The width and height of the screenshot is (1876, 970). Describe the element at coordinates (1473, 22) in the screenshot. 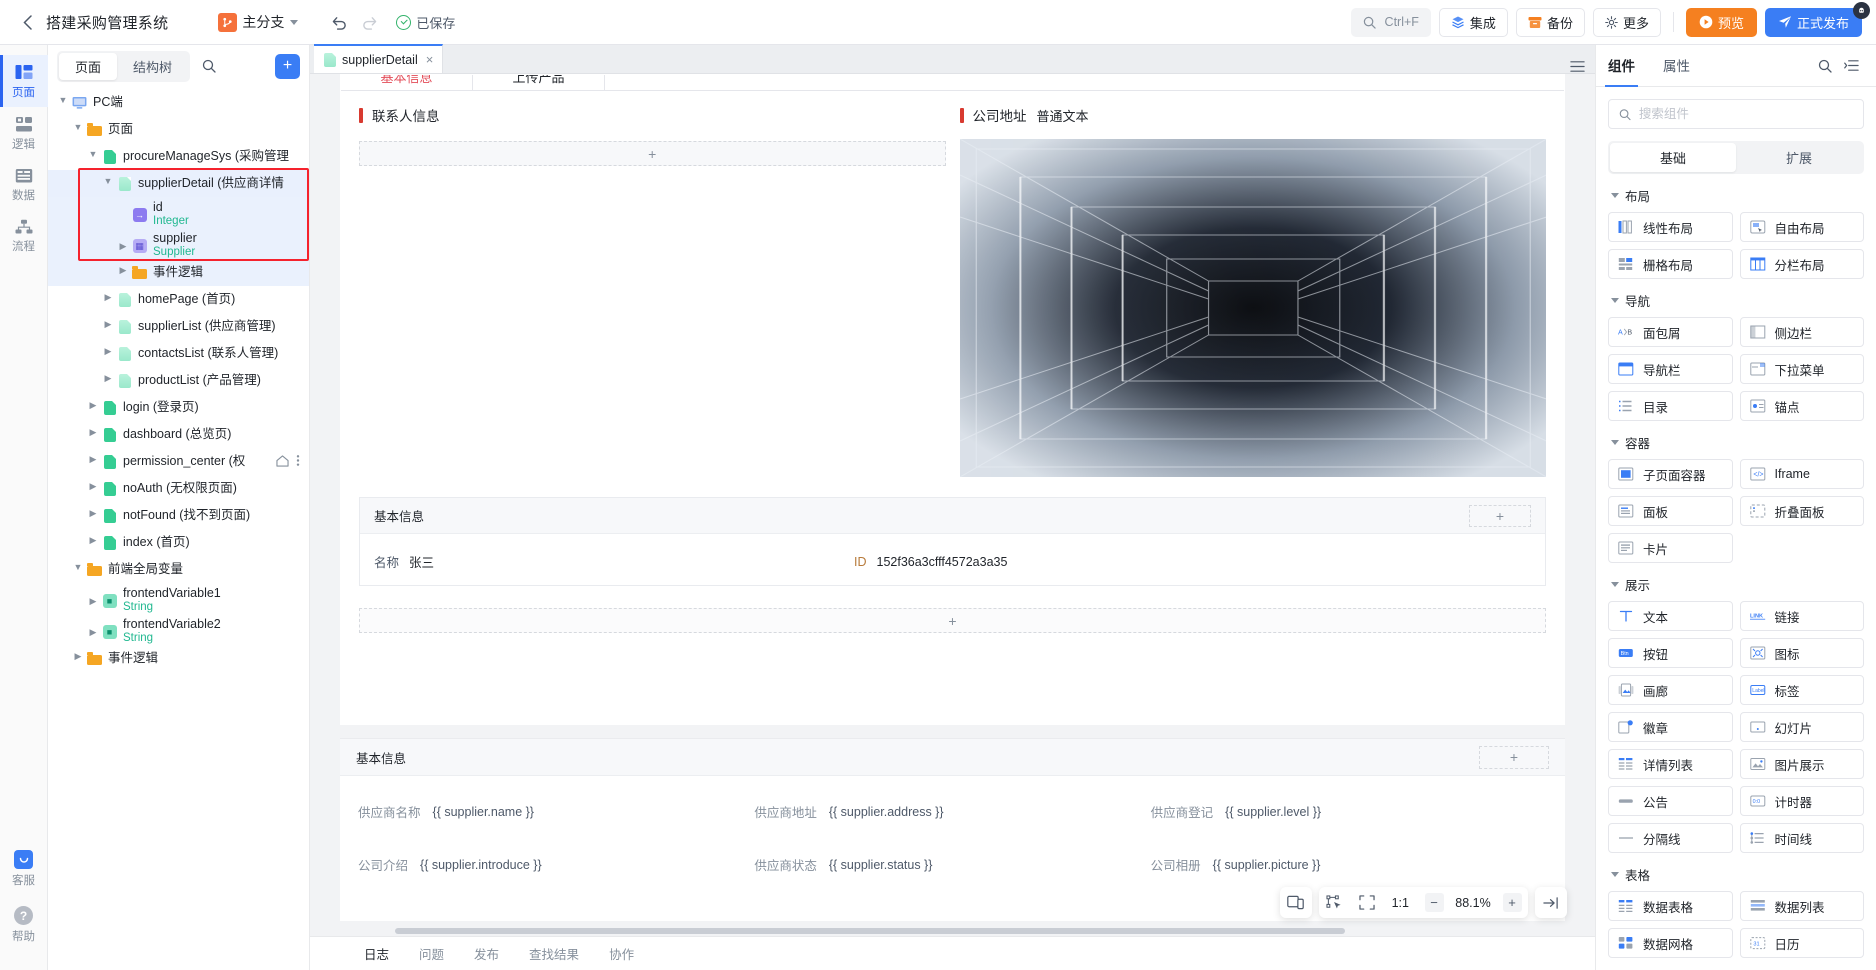

I see `integrate-button: 集成` at that location.